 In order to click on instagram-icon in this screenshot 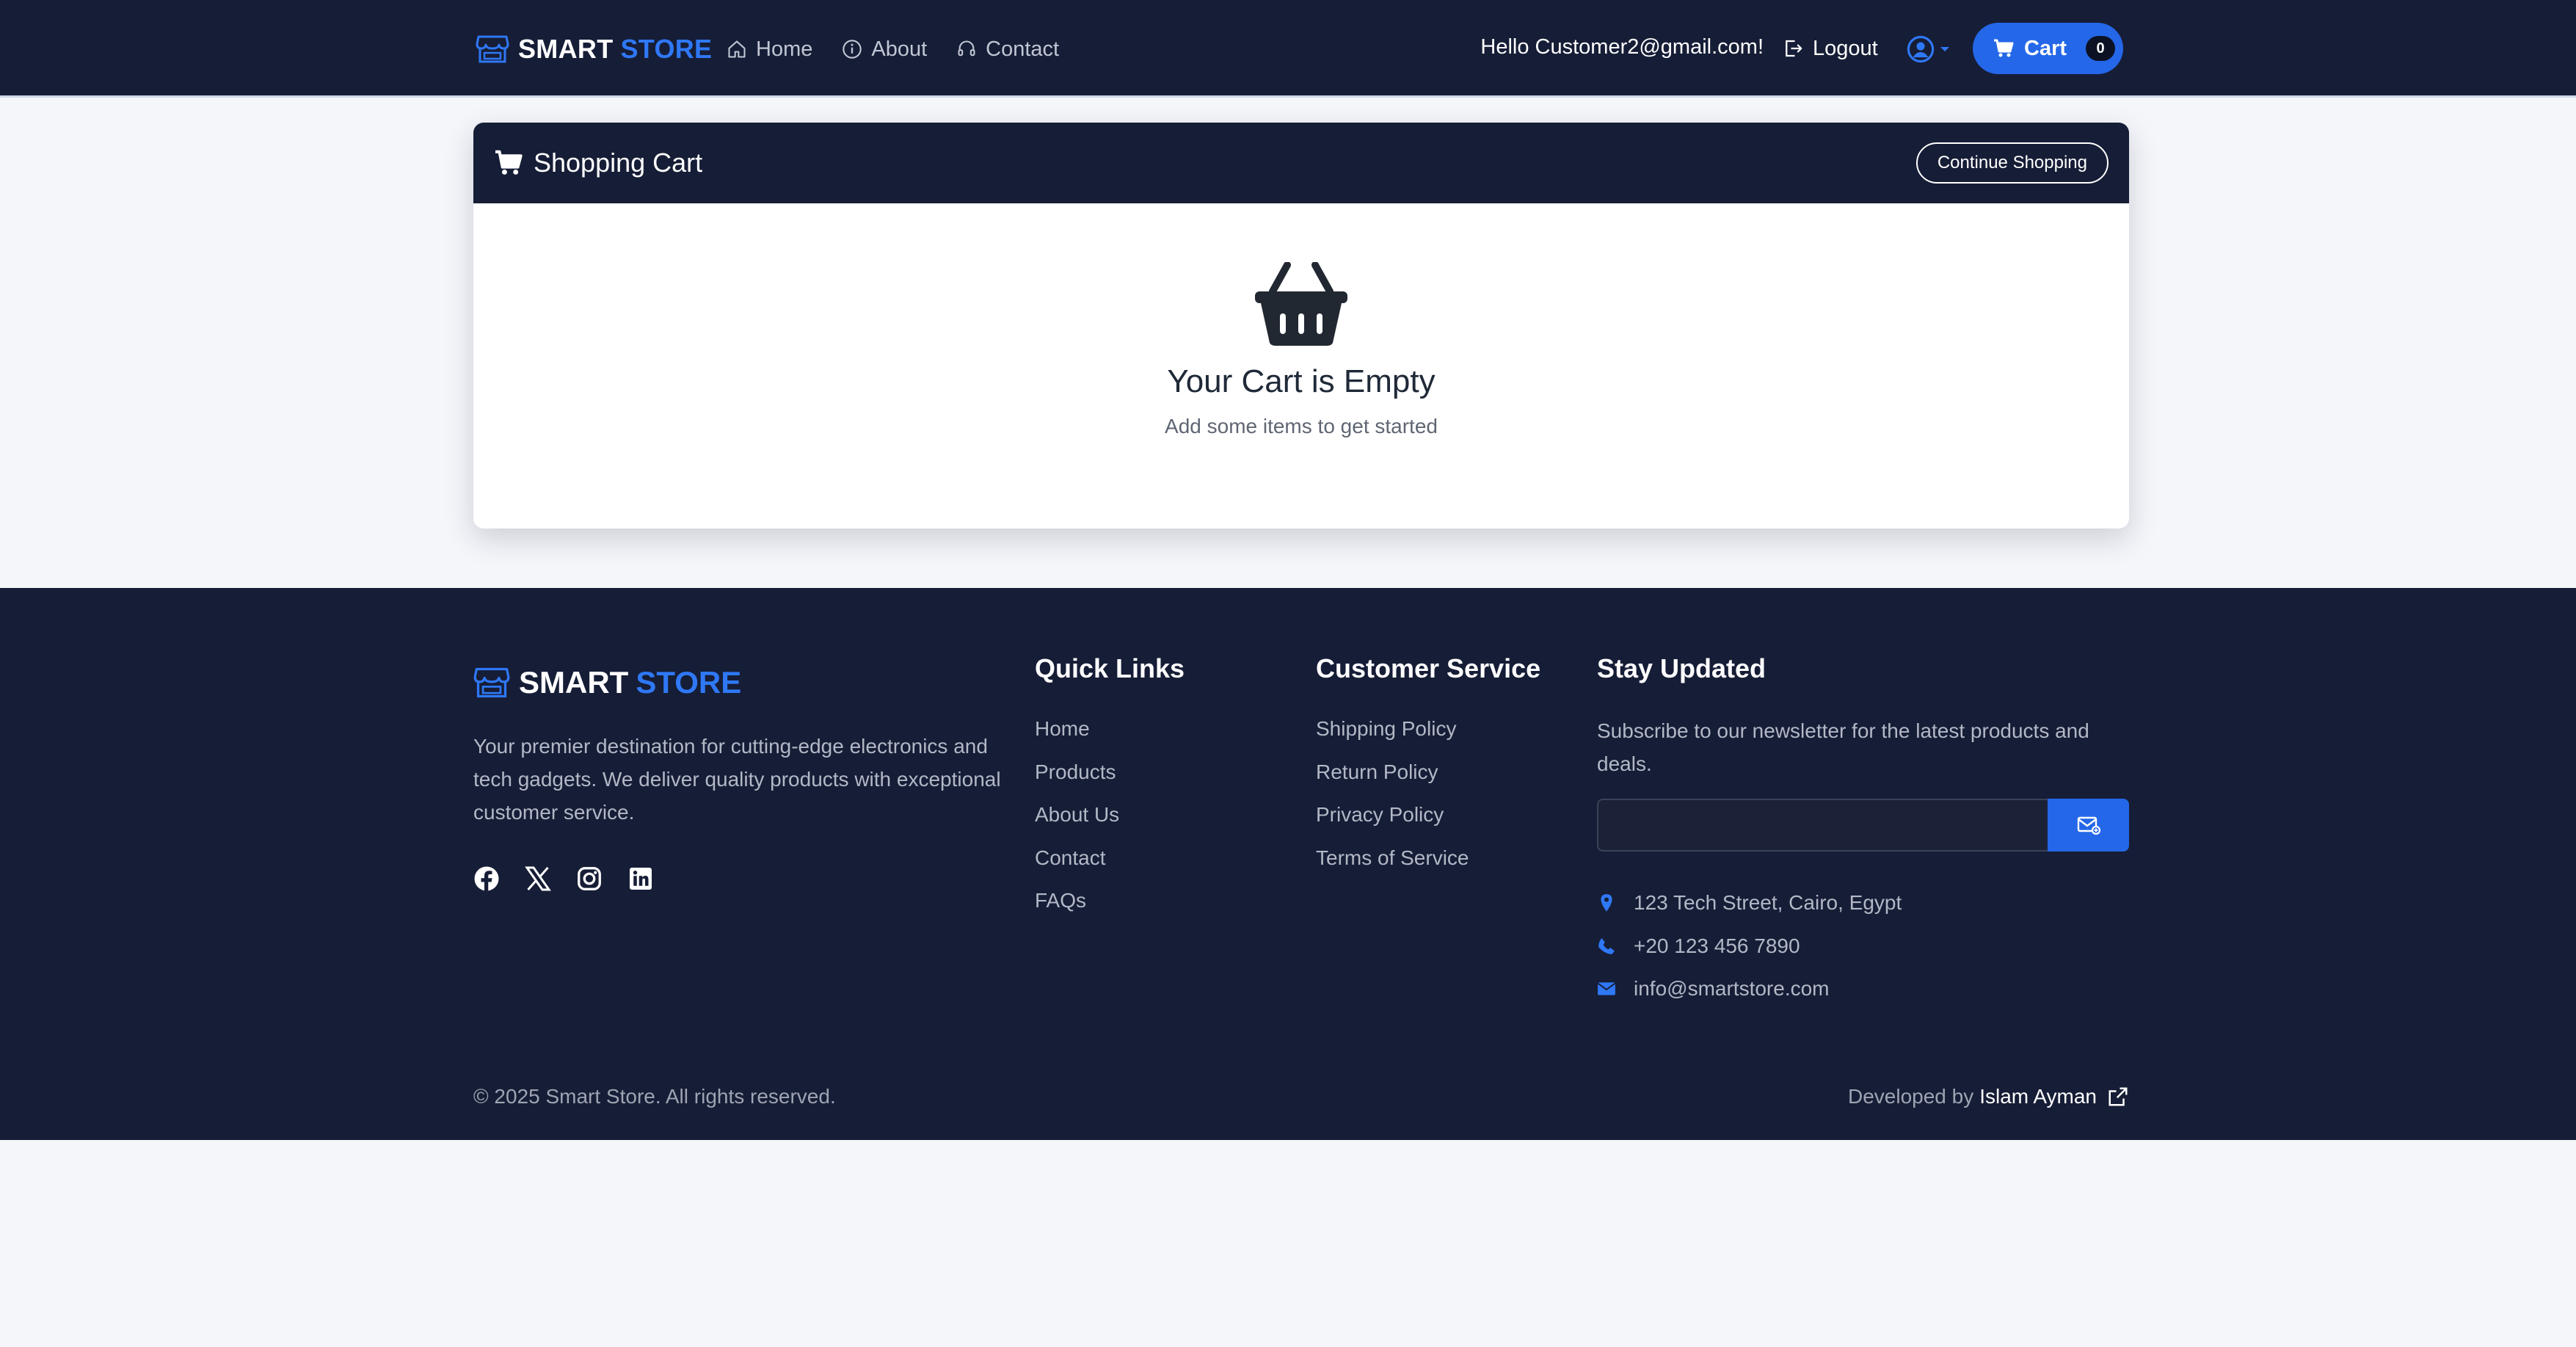, I will do `click(589, 878)`.